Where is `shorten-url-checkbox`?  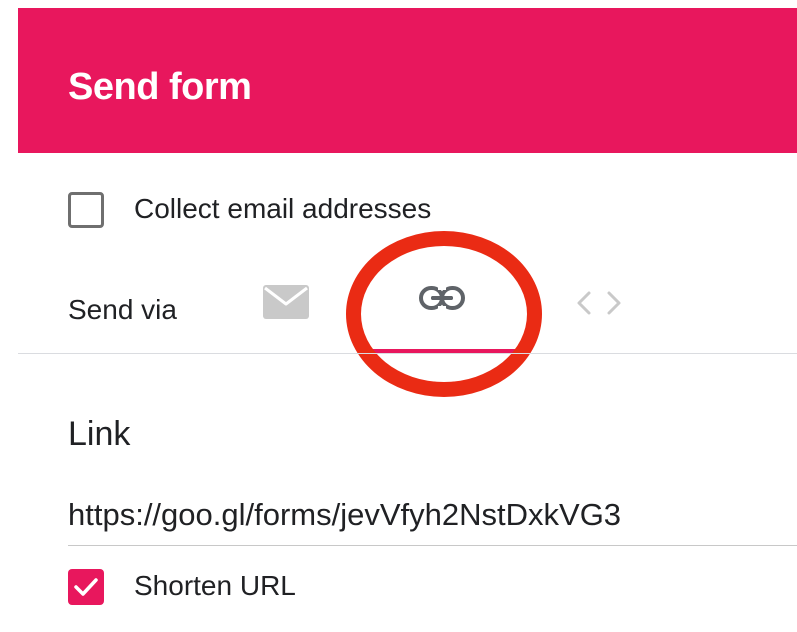
shorten-url-checkbox is located at coordinates (86, 587).